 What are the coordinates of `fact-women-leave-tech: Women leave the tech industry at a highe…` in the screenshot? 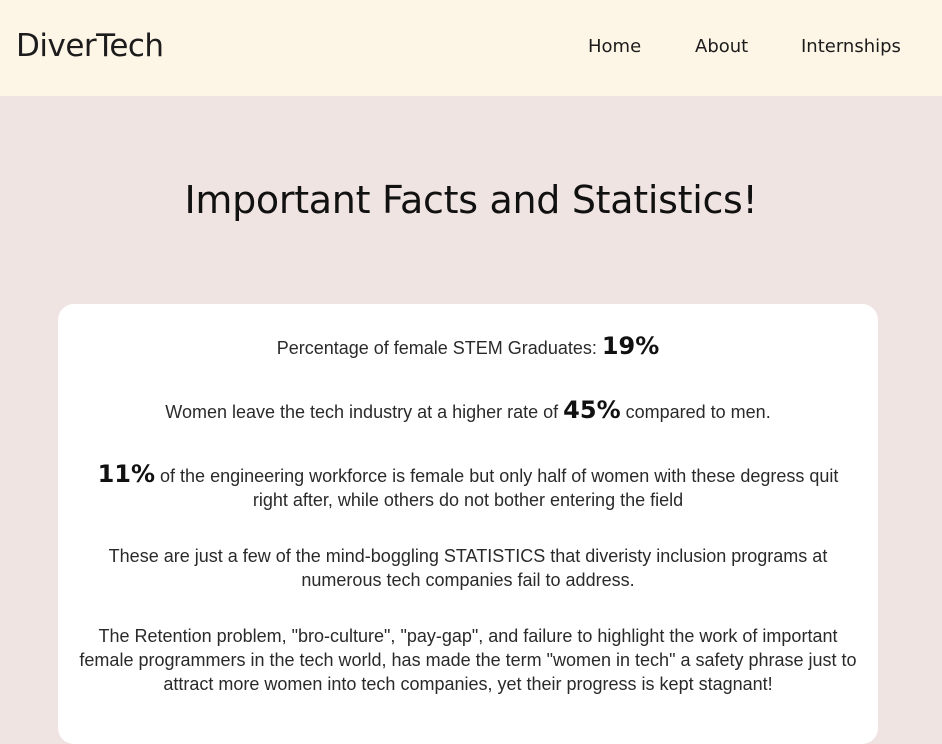 It's located at (468, 411).